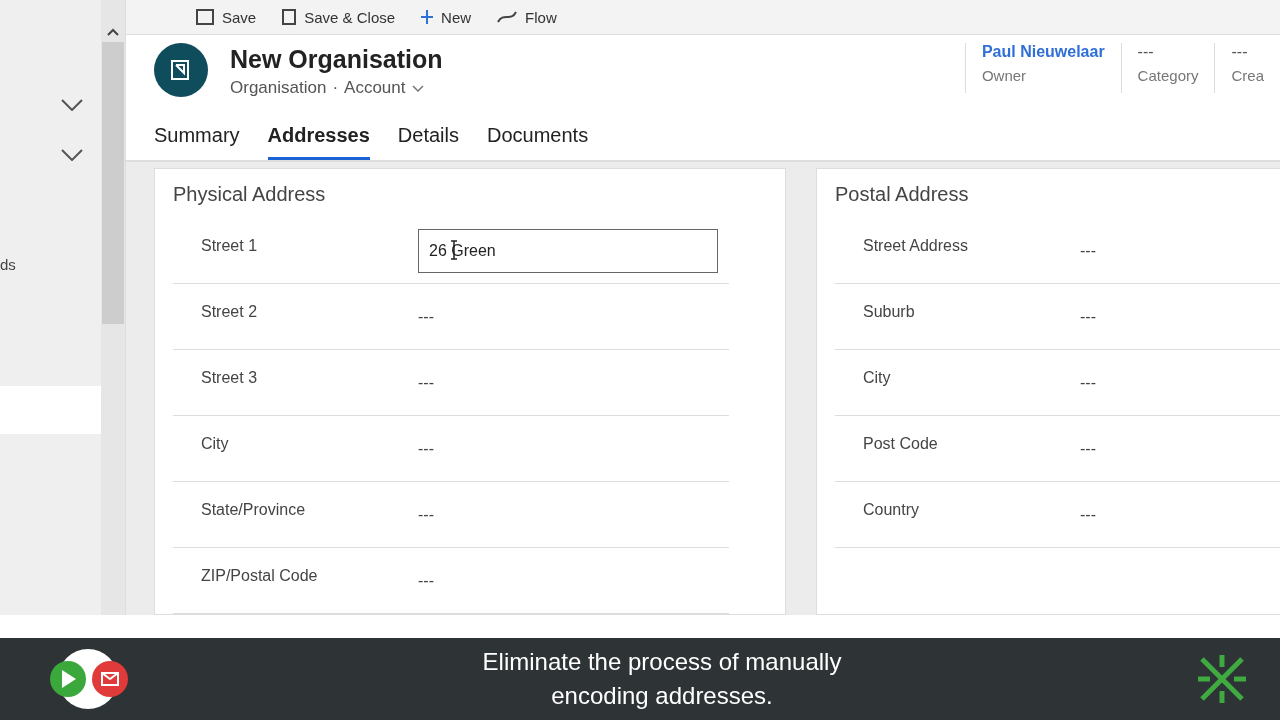  I want to click on field-label: Street 1, so click(229, 245).